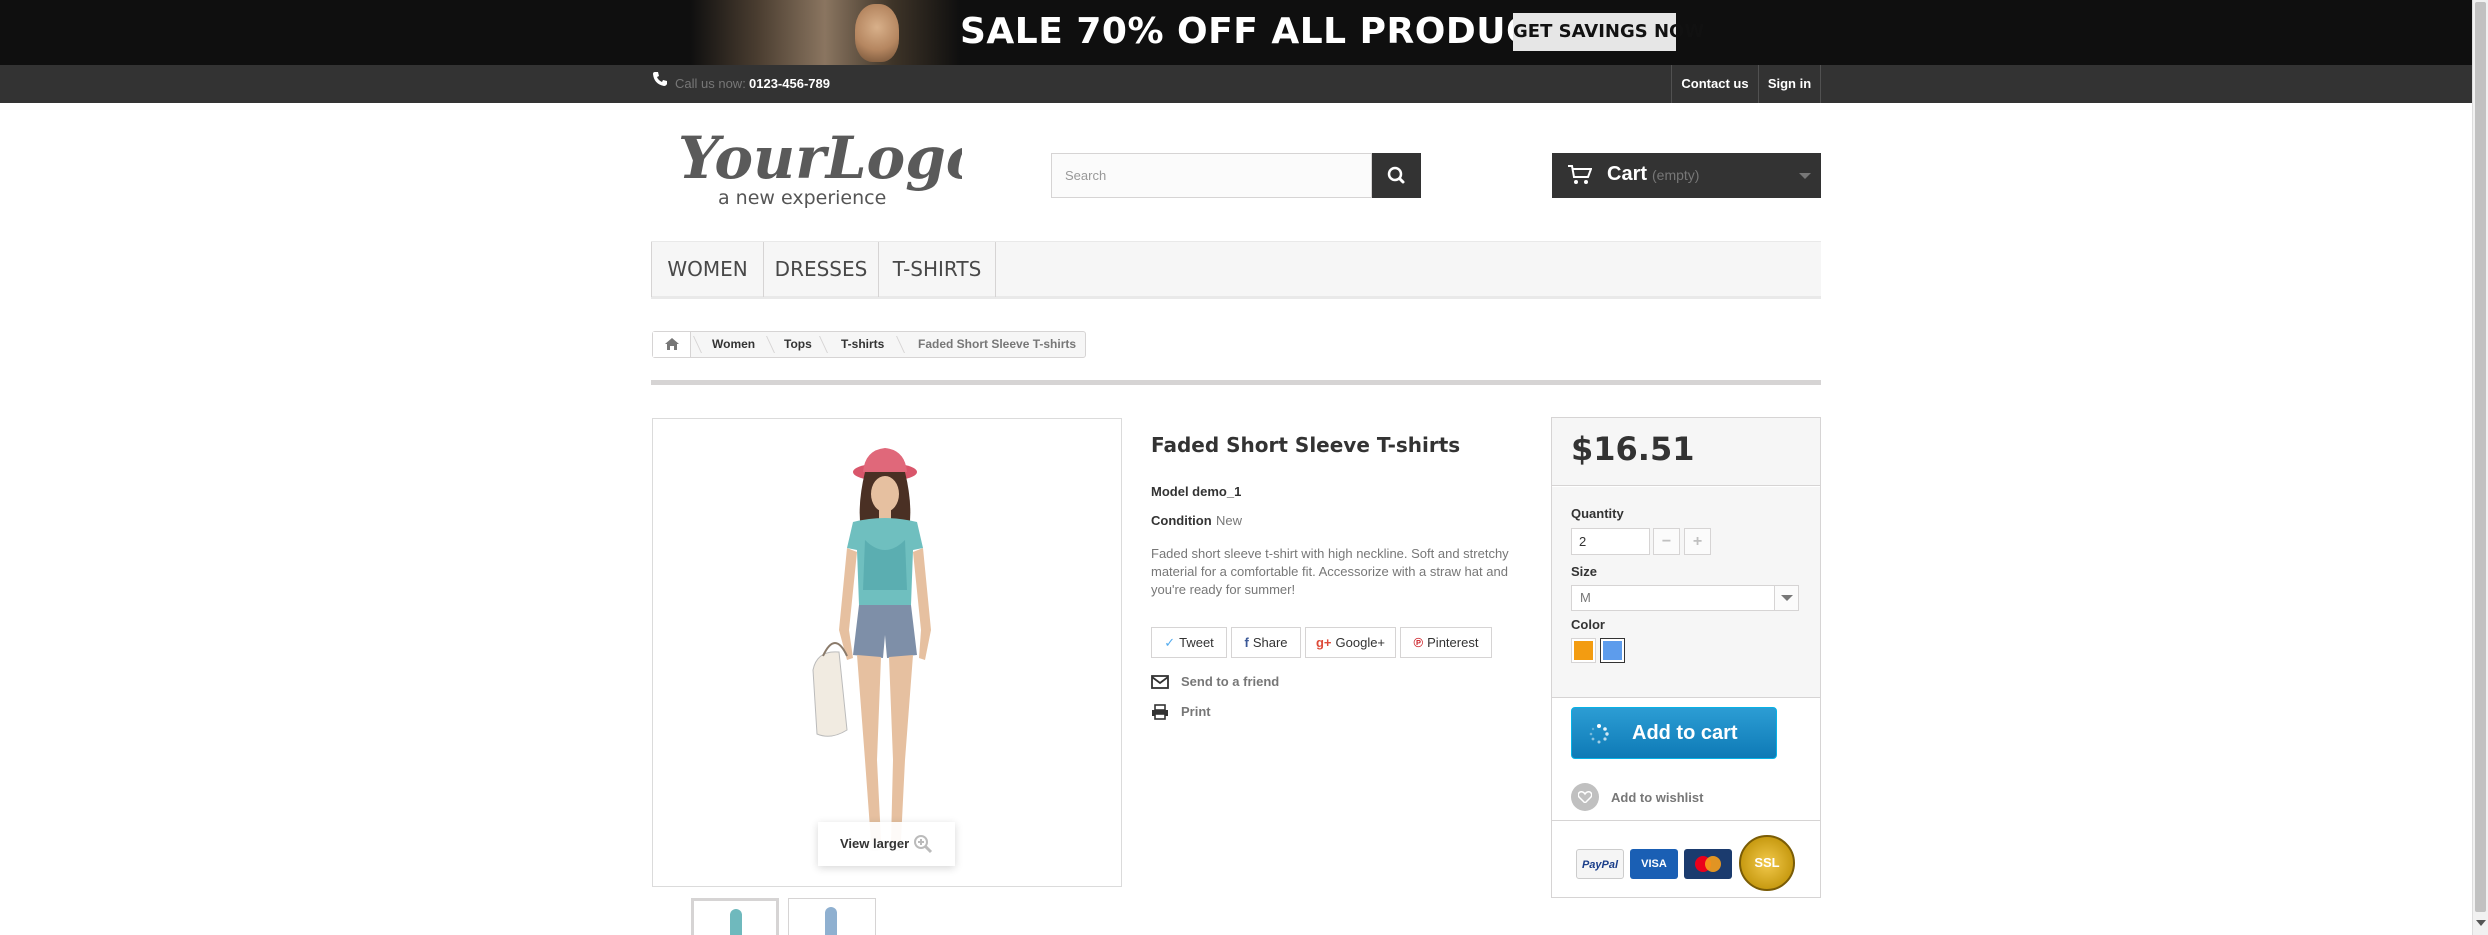 The image size is (2488, 935). What do you see at coordinates (1610, 541) in the screenshot?
I see `quantity-input: 2` at bounding box center [1610, 541].